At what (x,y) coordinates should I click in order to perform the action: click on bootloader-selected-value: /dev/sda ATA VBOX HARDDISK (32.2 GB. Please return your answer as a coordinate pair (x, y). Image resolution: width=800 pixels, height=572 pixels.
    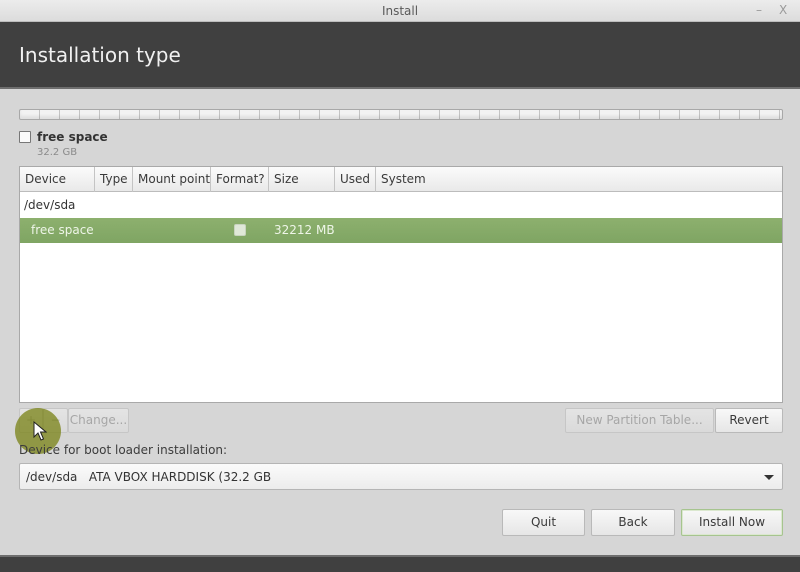
    Looking at the image, I should click on (149, 477).